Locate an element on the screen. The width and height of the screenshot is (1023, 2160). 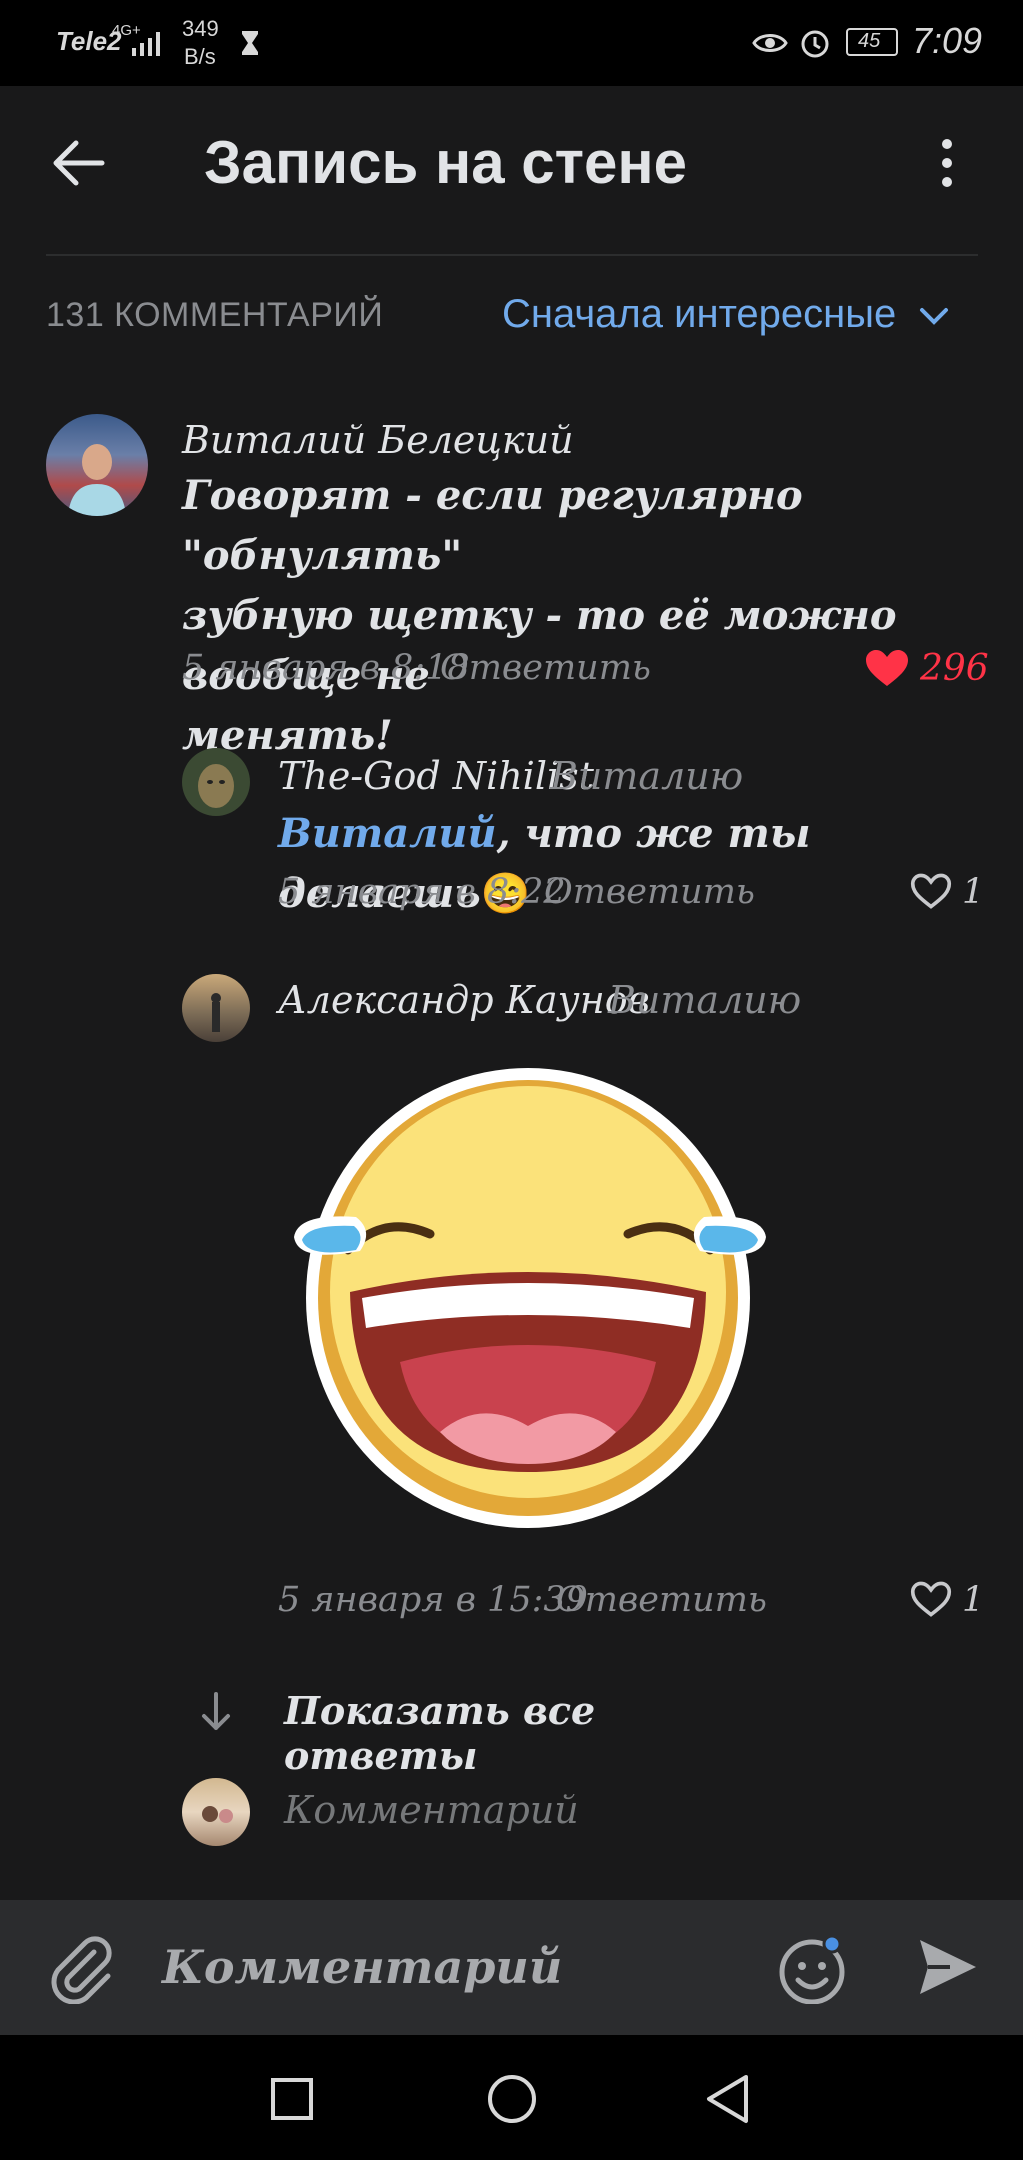
comment-date: 5 января в 8:18 is located at coordinates (326, 668).